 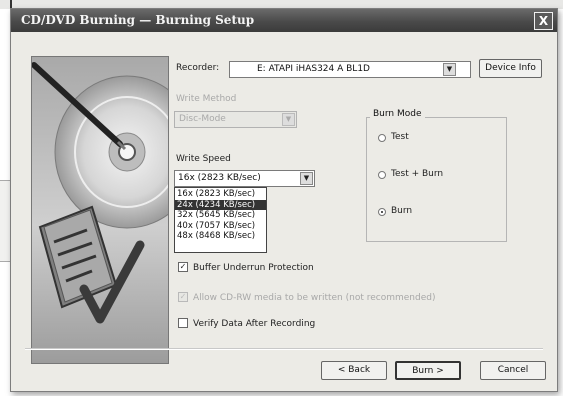 What do you see at coordinates (220, 204) in the screenshot?
I see `speed-option-selected: 24x (4234 KB/sec)` at bounding box center [220, 204].